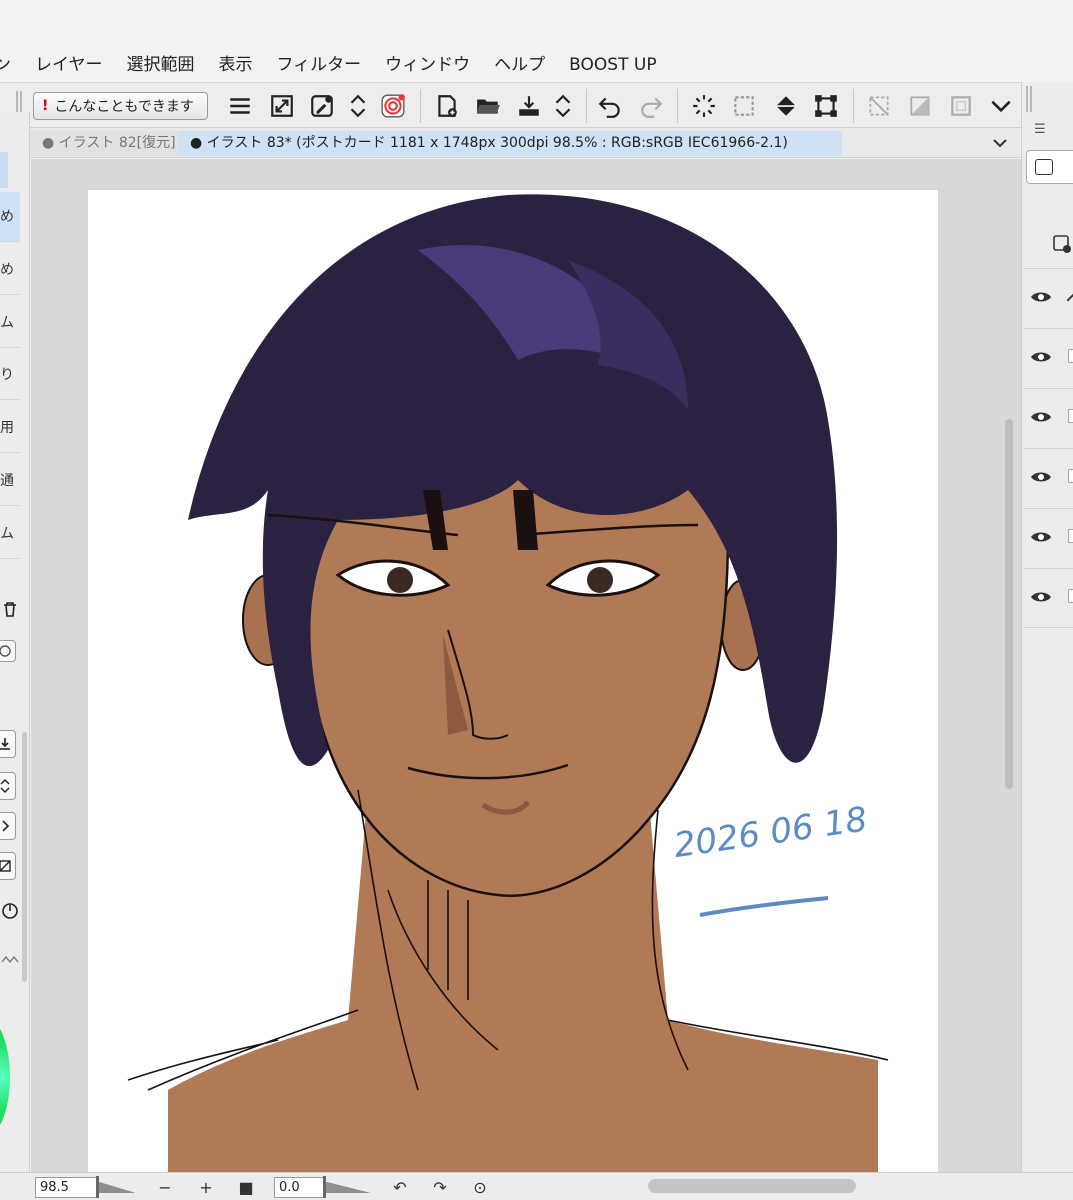 Image resolution: width=1073 pixels, height=1200 pixels. I want to click on layer-panel-scrollbar, so click(1021, 607).